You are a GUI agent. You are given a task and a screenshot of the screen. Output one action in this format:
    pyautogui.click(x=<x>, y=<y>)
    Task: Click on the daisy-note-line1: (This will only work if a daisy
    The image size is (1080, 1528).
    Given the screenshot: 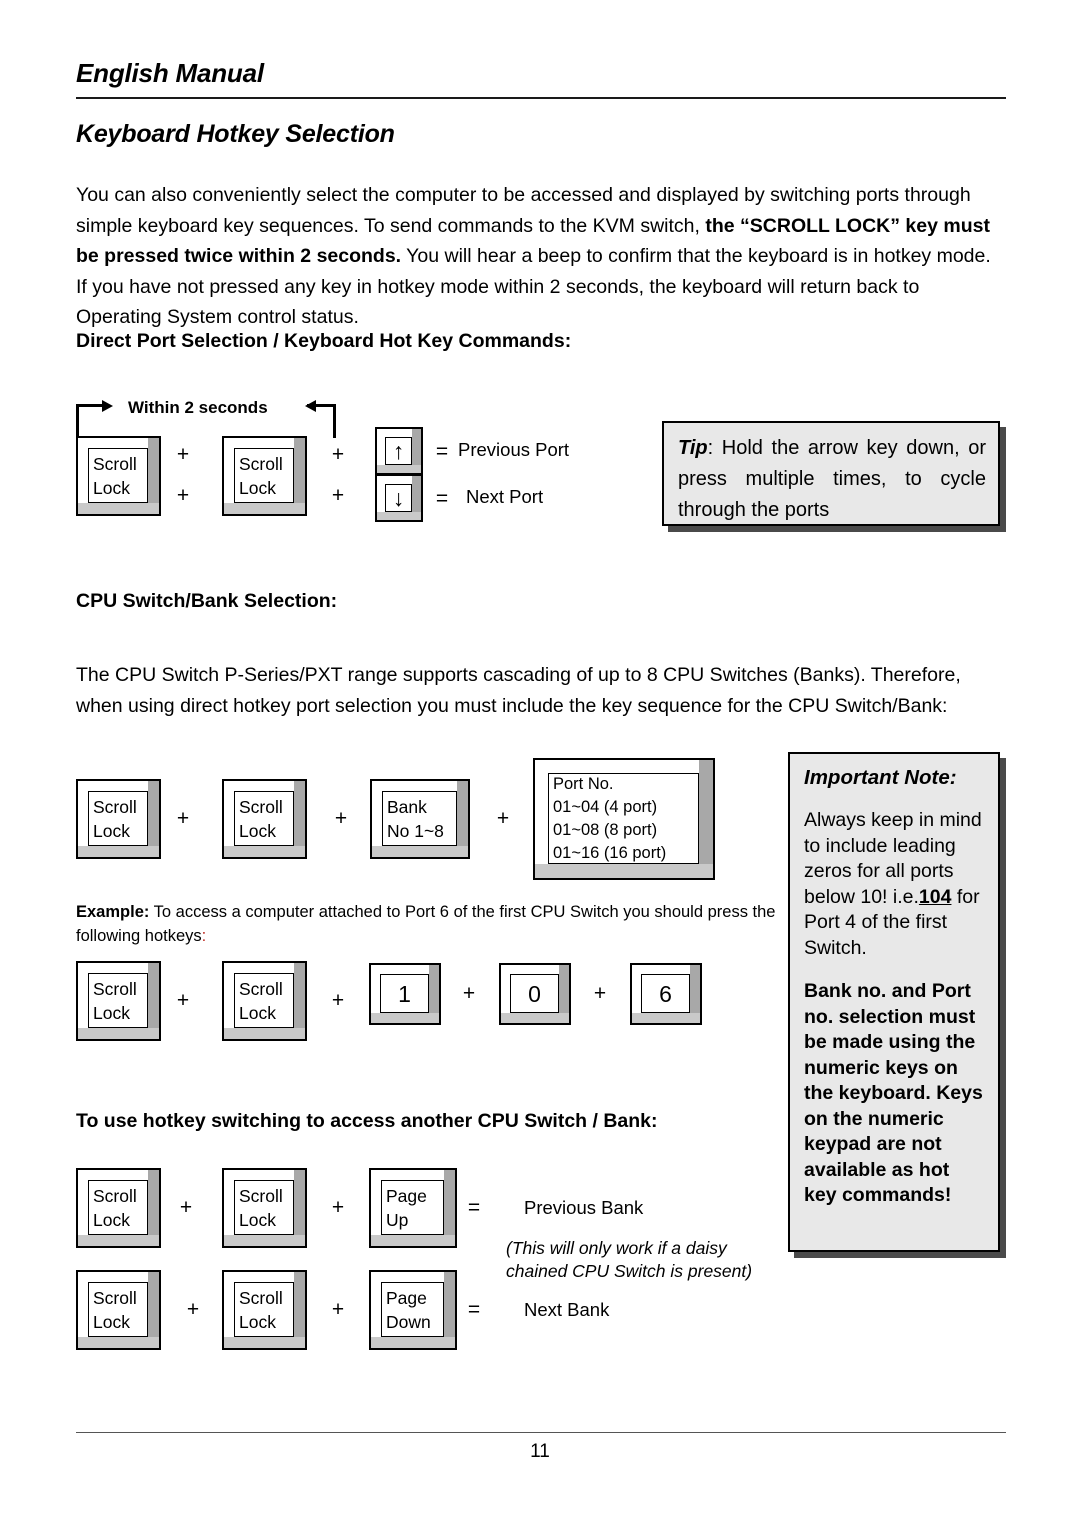 What is the action you would take?
    pyautogui.click(x=616, y=1248)
    